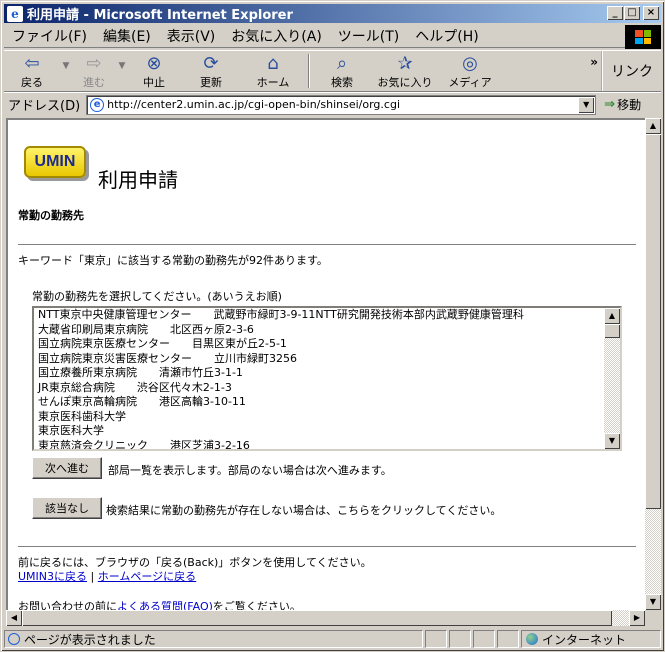  Describe the element at coordinates (154, 63) in the screenshot. I see `stop-icon: ⊗` at that location.